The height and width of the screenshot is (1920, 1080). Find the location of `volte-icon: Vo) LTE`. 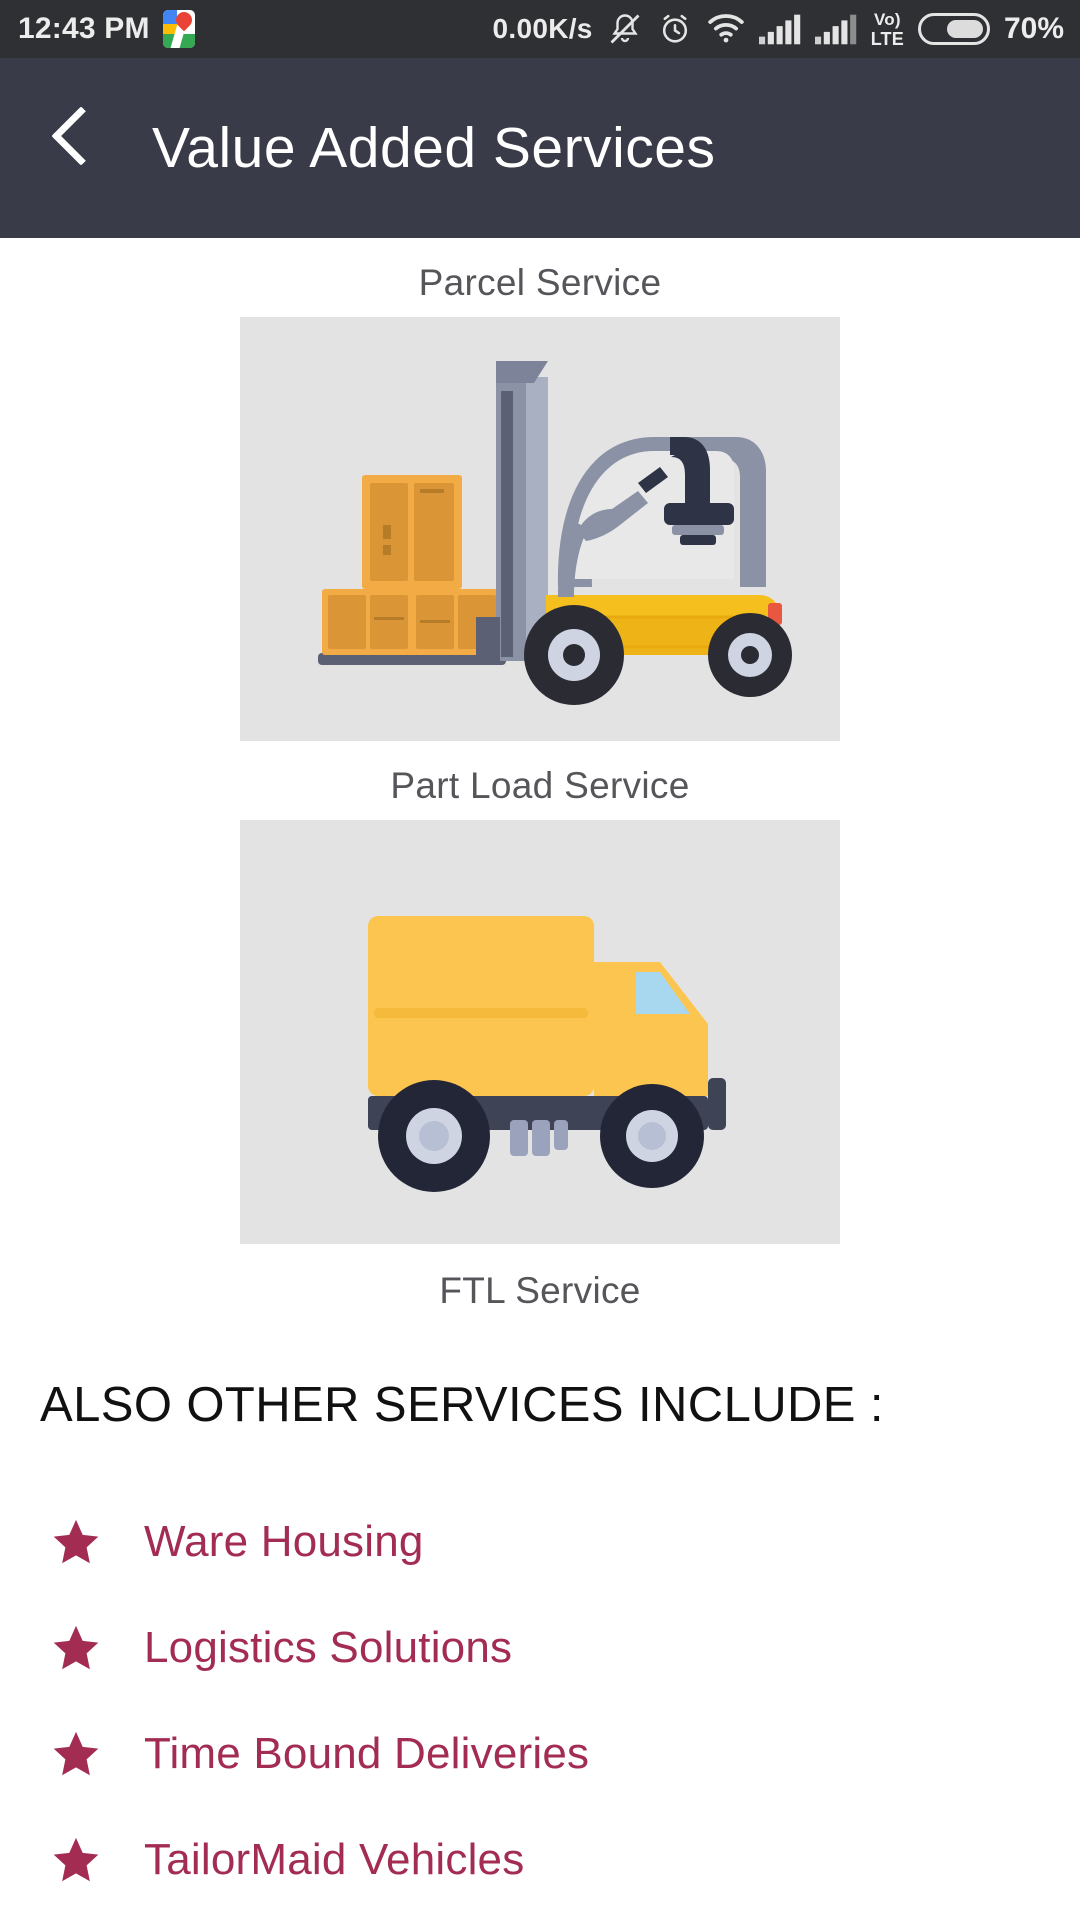

volte-icon: Vo) LTE is located at coordinates (887, 29).